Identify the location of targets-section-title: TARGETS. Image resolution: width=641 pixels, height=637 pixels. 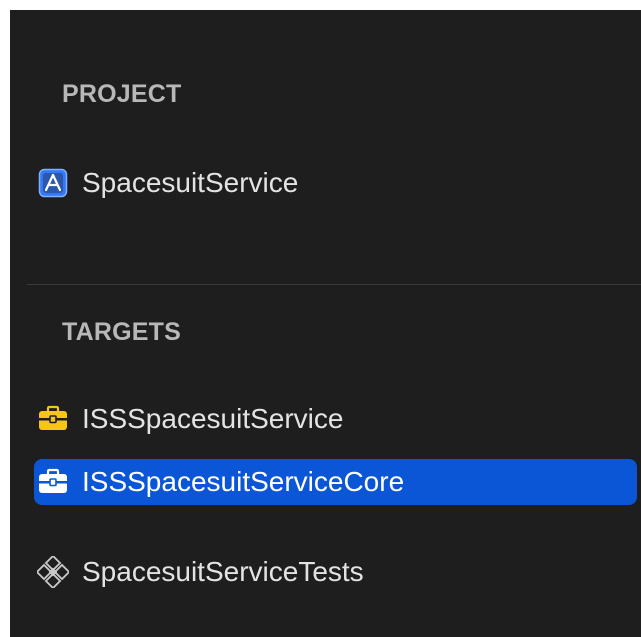
(121, 332).